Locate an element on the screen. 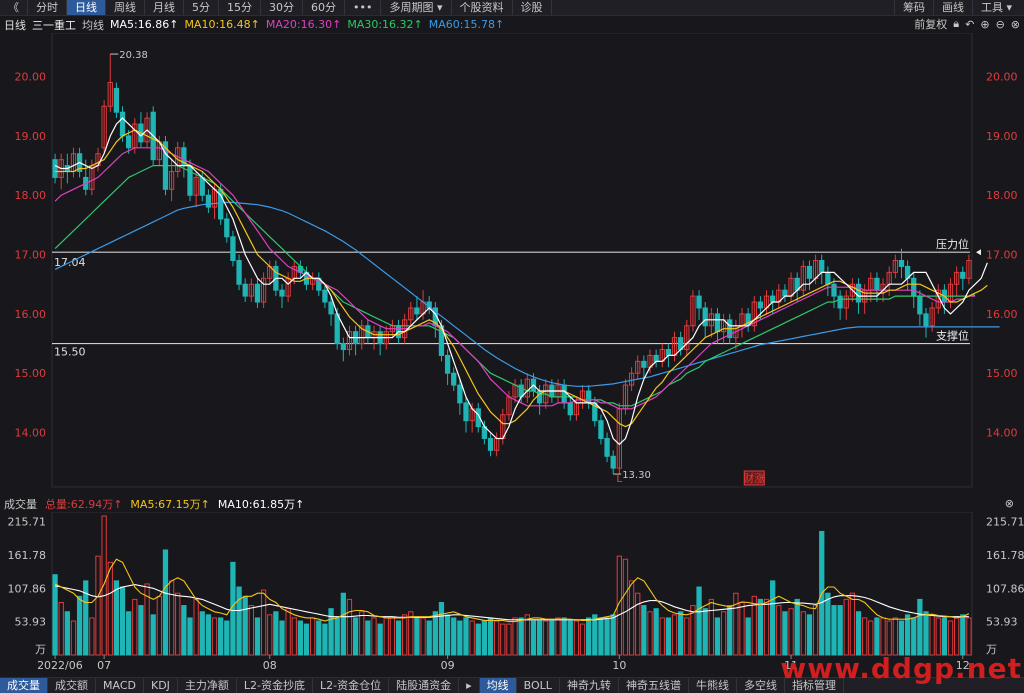 The height and width of the screenshot is (693, 1024). volume-tick-left: 万 is located at coordinates (40, 649).